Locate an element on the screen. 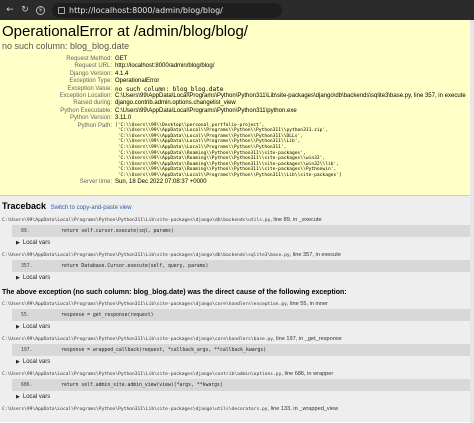  code-text: response = get_response(request) is located at coordinates (107, 315).